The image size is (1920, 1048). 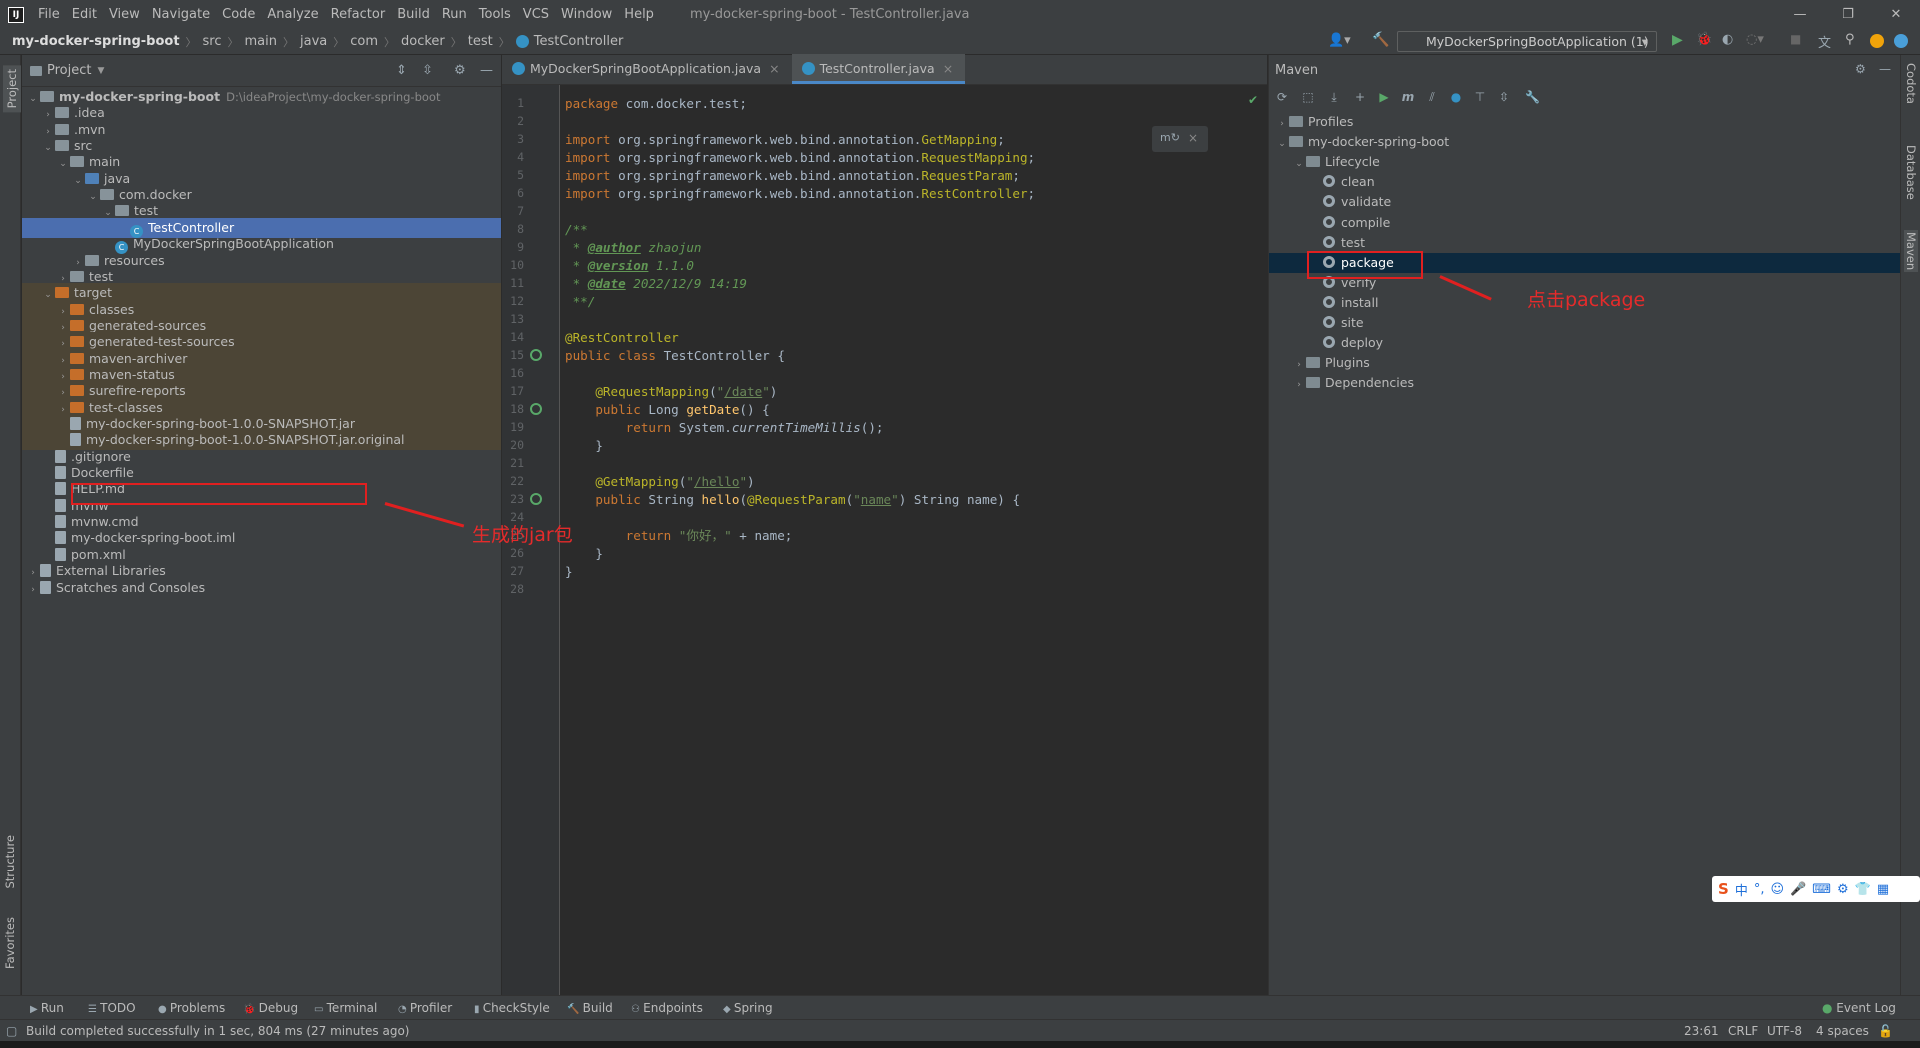 I want to click on database-tool-tab: Database, so click(x=1911, y=172).